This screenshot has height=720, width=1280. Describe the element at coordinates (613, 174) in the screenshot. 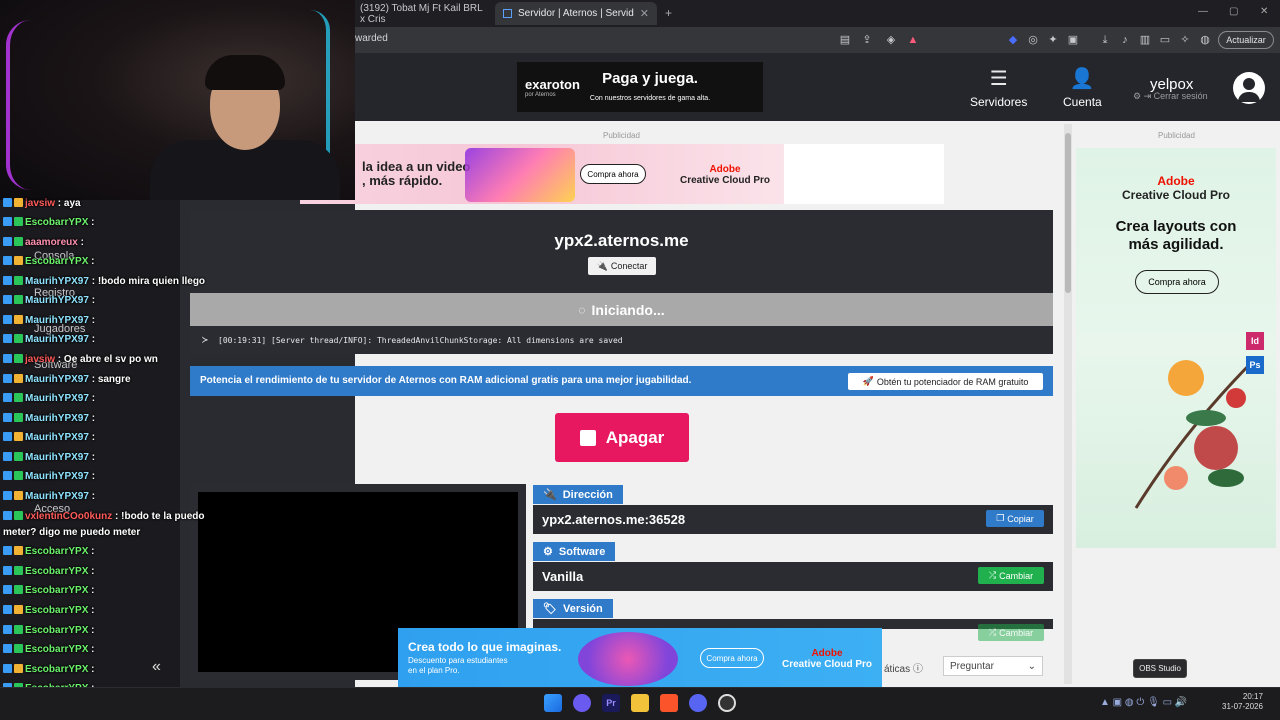

I see `top-ad-cta: Compra ahora` at that location.